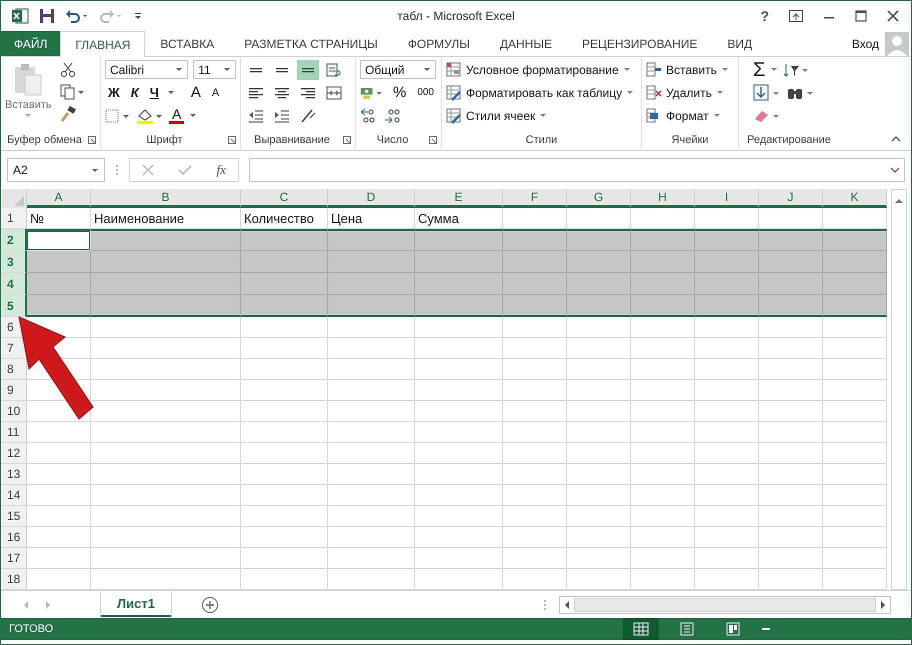 The width and height of the screenshot is (912, 645). Describe the element at coordinates (796, 16) in the screenshot. I see `ribbon-display-icon` at that location.